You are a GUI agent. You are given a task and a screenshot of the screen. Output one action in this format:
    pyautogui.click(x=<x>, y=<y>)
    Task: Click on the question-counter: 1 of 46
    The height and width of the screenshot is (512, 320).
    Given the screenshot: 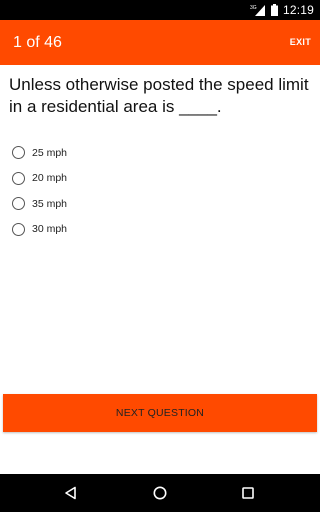 What is the action you would take?
    pyautogui.click(x=37, y=42)
    